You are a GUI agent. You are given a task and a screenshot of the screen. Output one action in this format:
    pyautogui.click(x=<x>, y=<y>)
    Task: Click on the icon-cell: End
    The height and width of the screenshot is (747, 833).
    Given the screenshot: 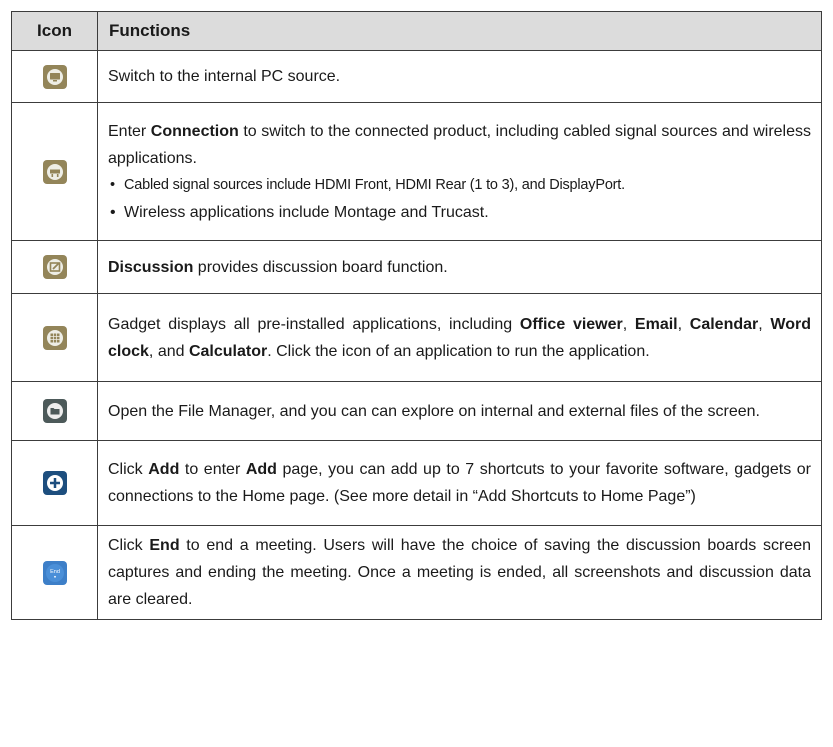 What is the action you would take?
    pyautogui.click(x=54, y=572)
    